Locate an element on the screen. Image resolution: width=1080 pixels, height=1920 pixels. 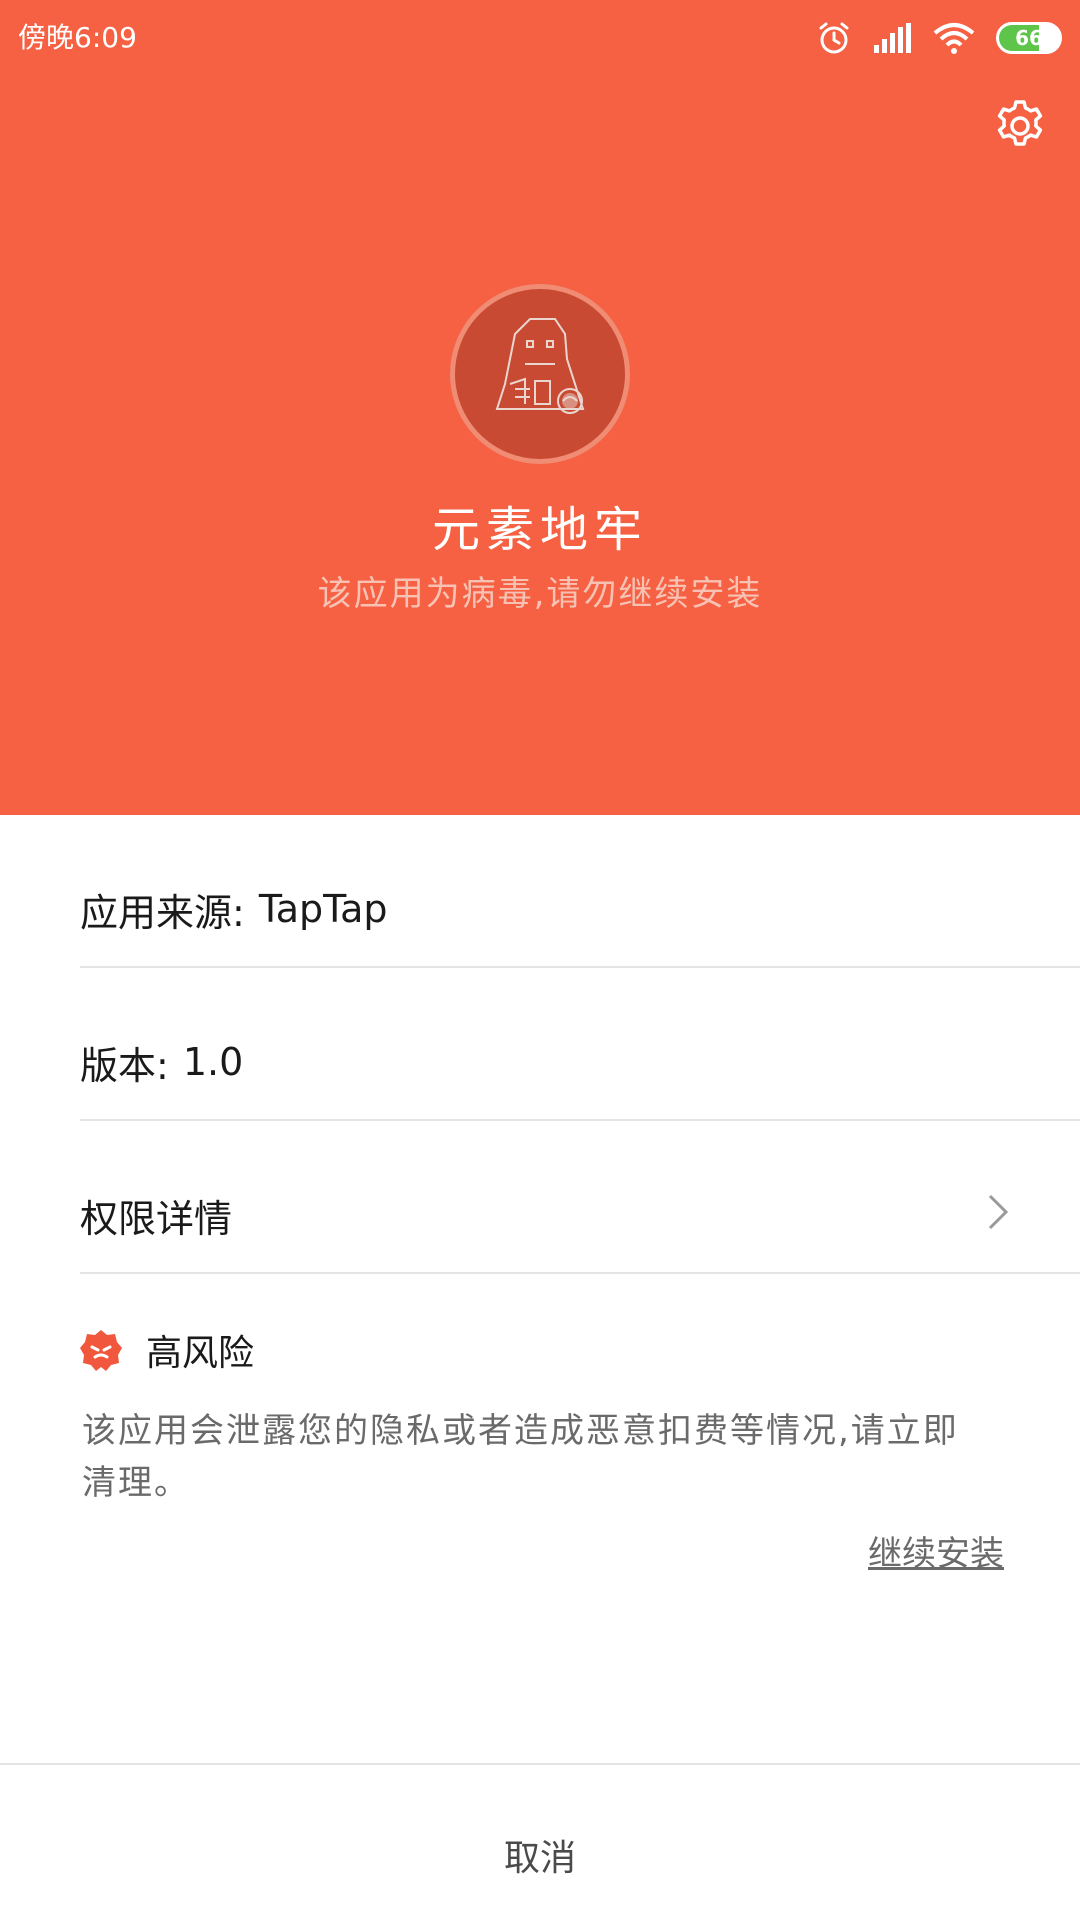
status-icons: 66 is located at coordinates (939, 38).